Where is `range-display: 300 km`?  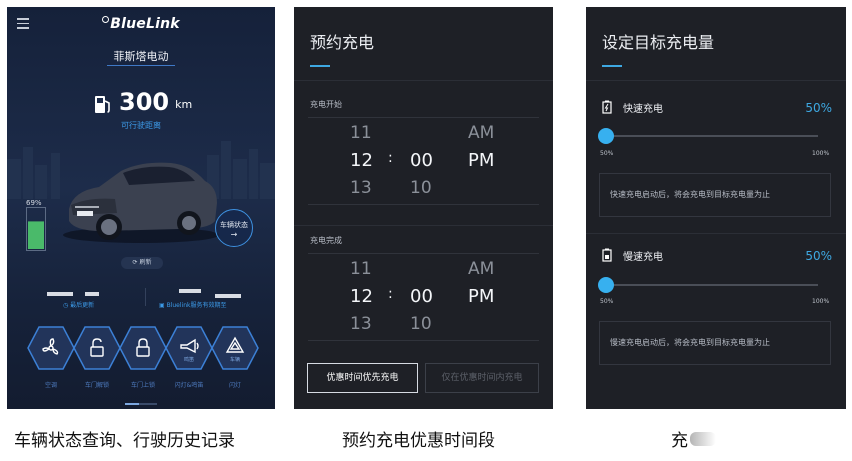
range-display: 300 km is located at coordinates (142, 101).